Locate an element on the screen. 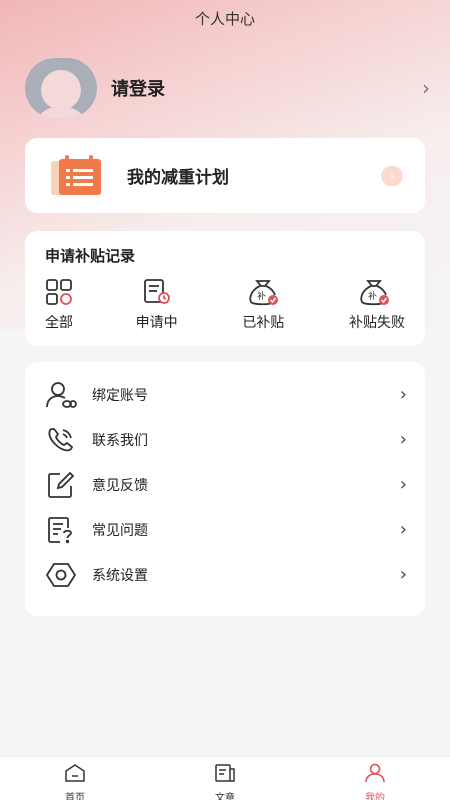  tab-home: 首页 is located at coordinates (75, 778).